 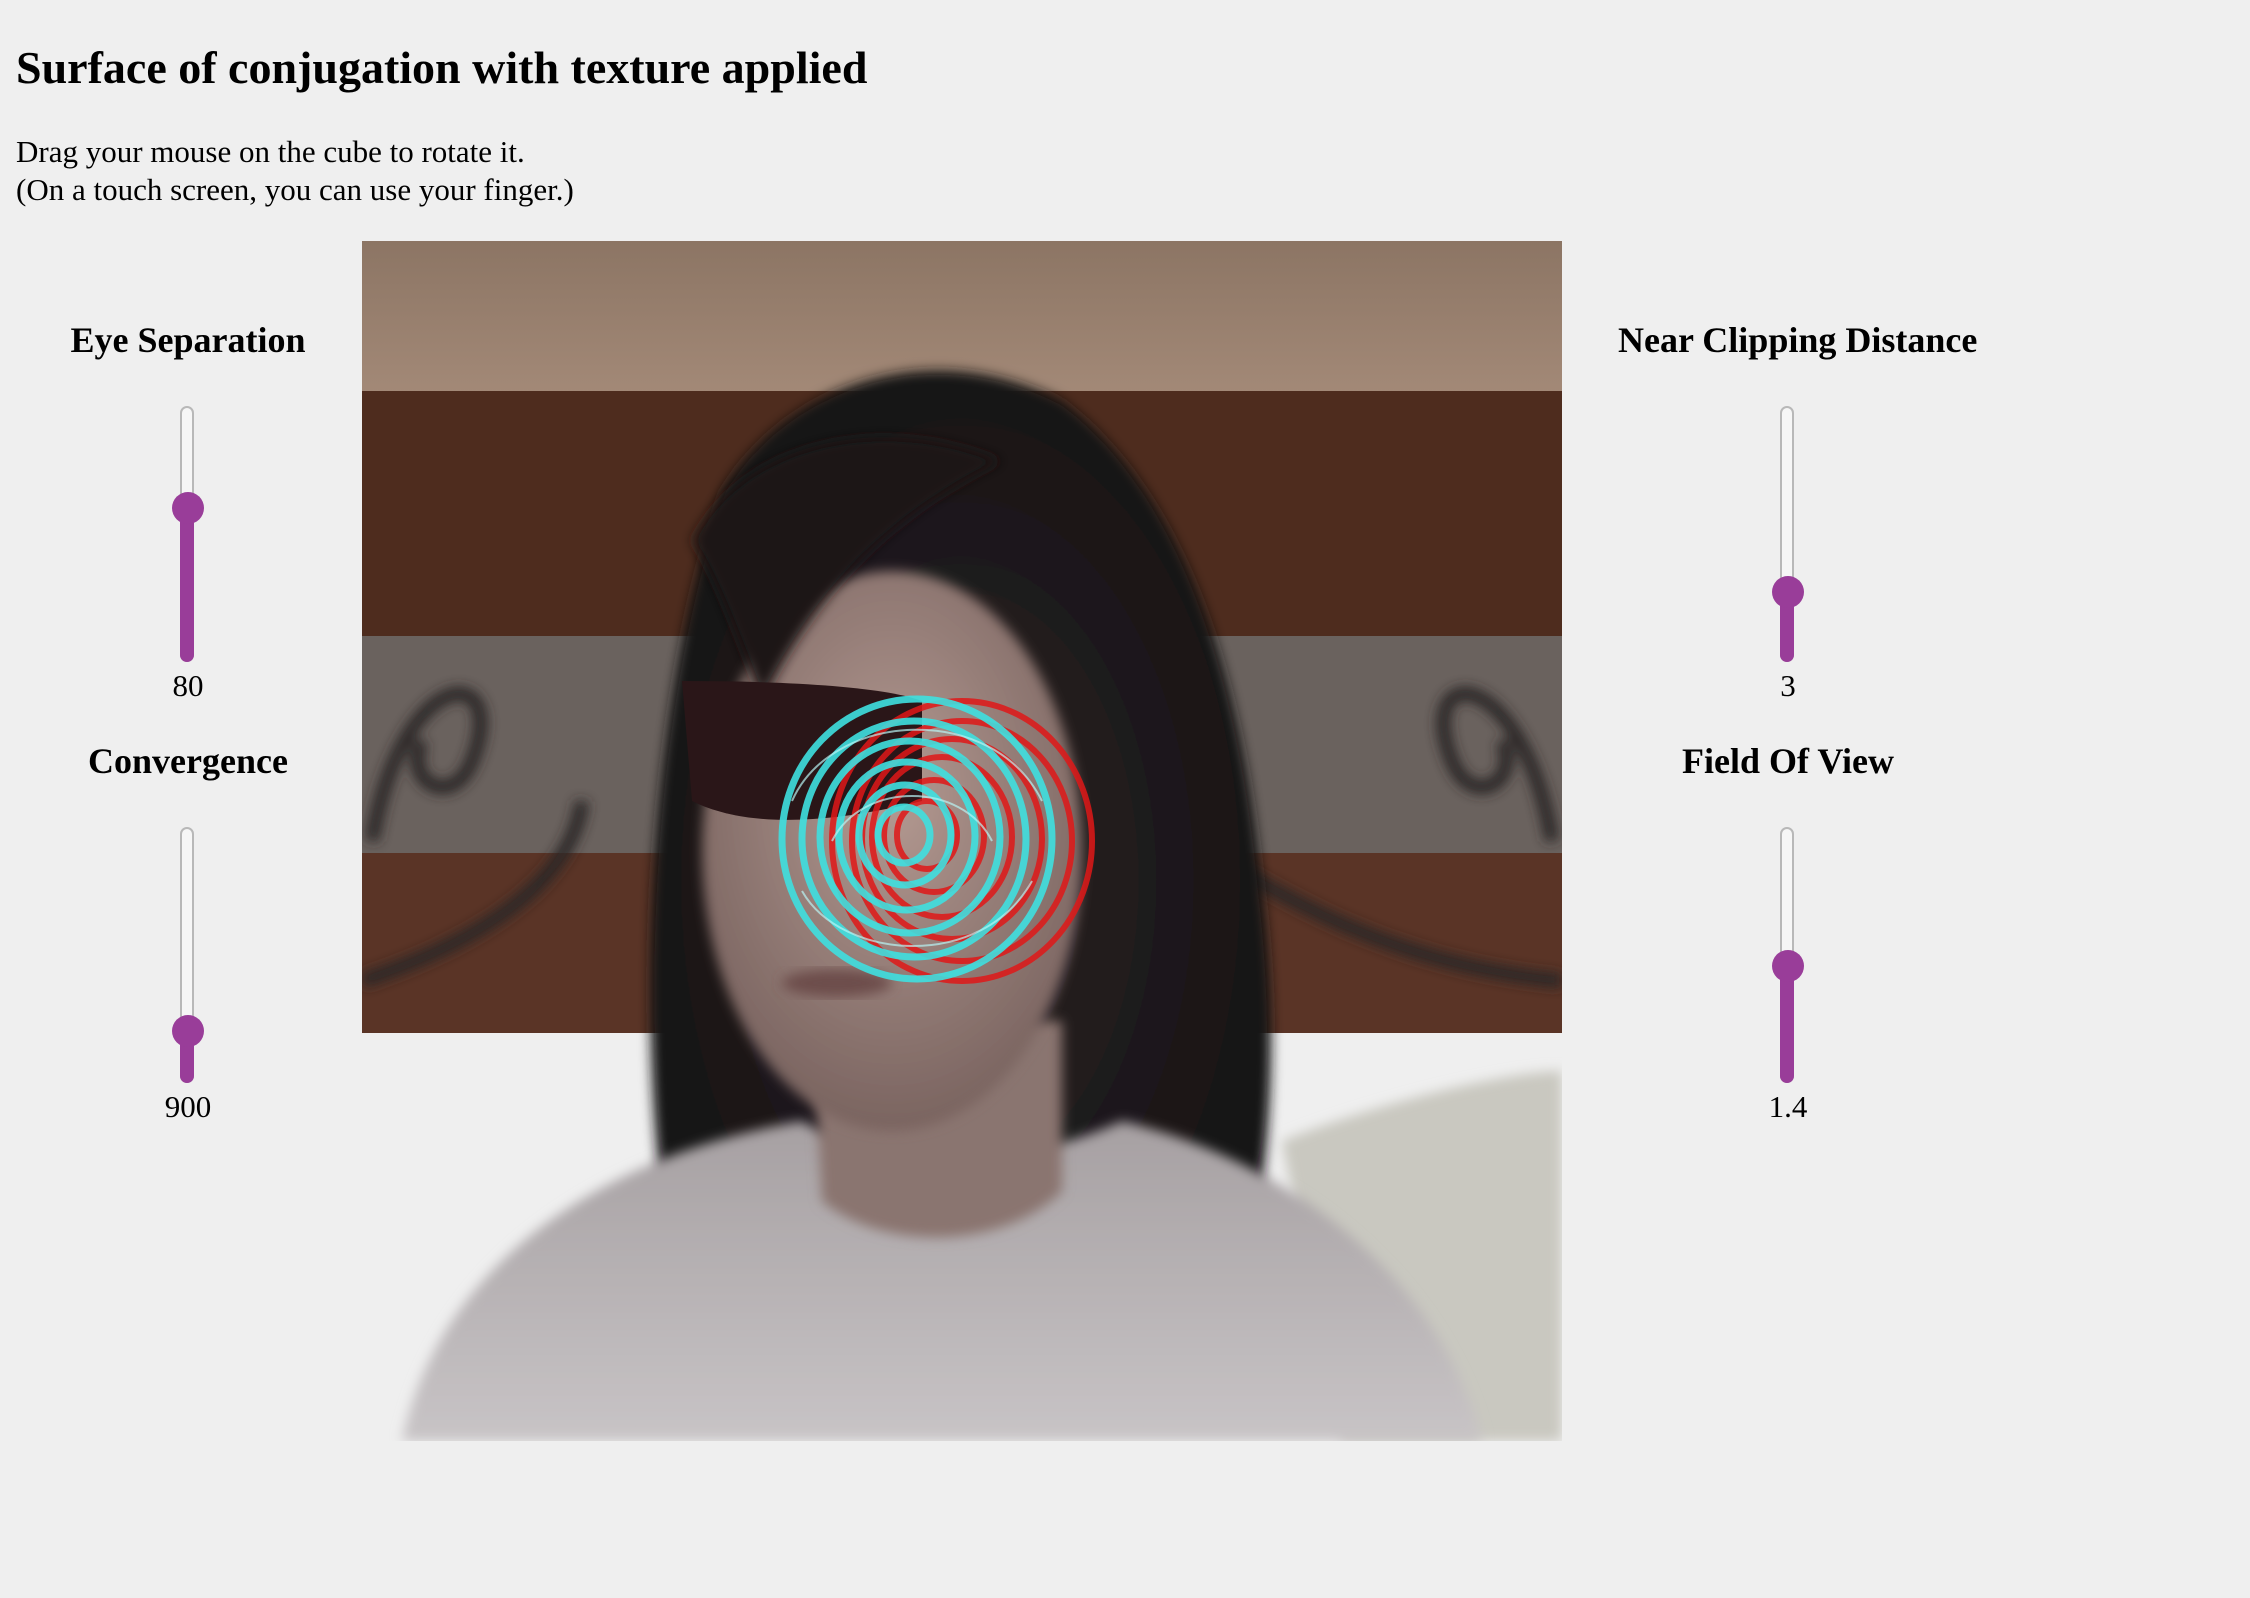 I want to click on convergence-control: Convergence 900, so click(x=188, y=932).